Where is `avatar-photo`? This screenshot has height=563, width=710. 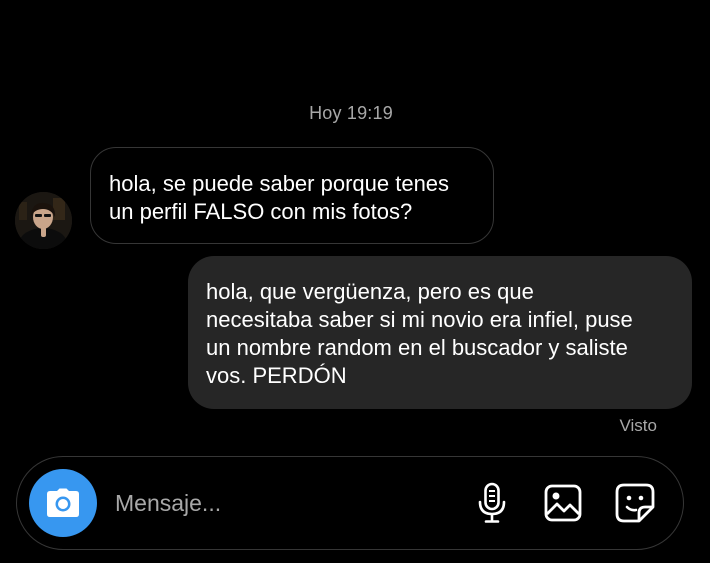
avatar-photo is located at coordinates (43, 220).